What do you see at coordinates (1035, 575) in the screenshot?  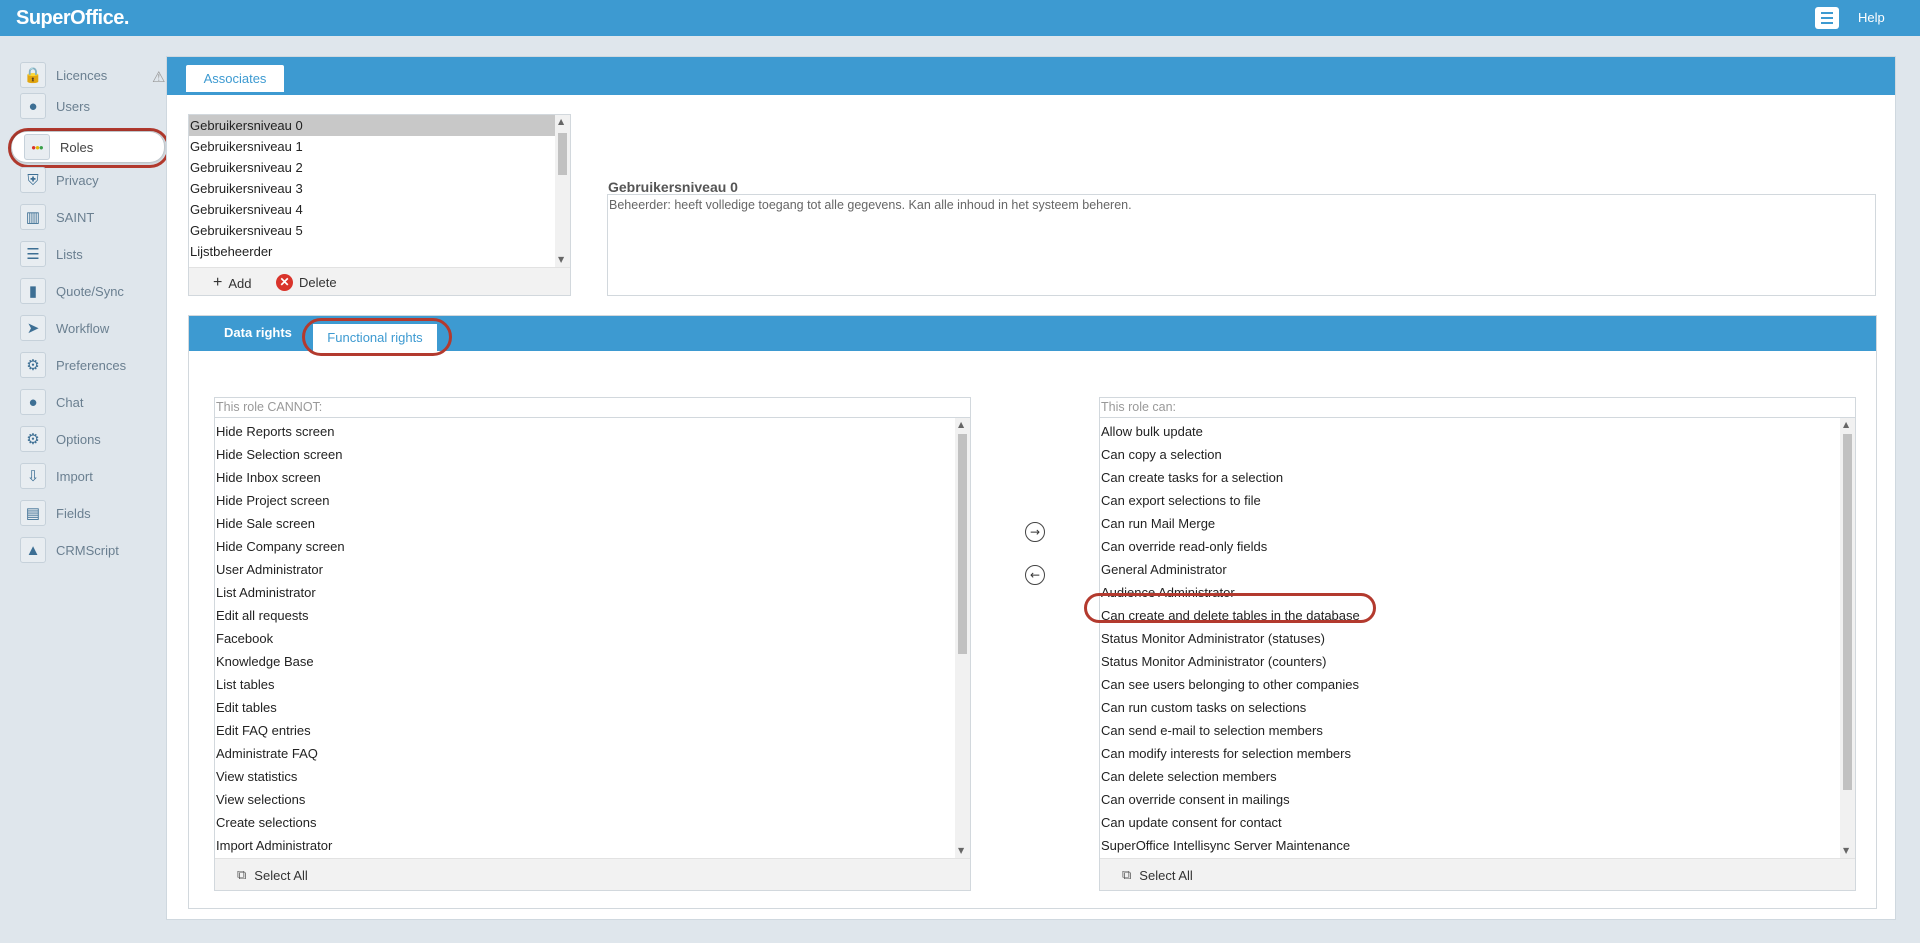 I see `move-left-icon: ←` at bounding box center [1035, 575].